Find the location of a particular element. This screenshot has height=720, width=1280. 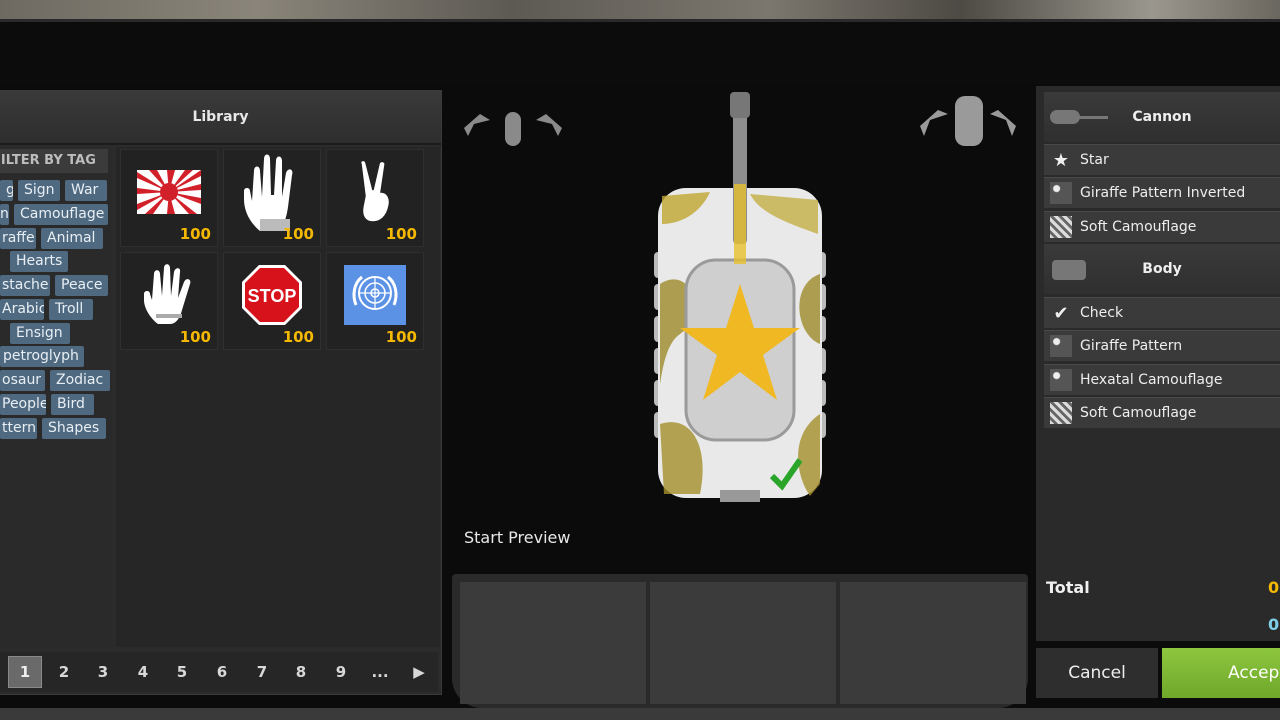

item-label: Giraffe Pattern Inverted is located at coordinates (1163, 193).